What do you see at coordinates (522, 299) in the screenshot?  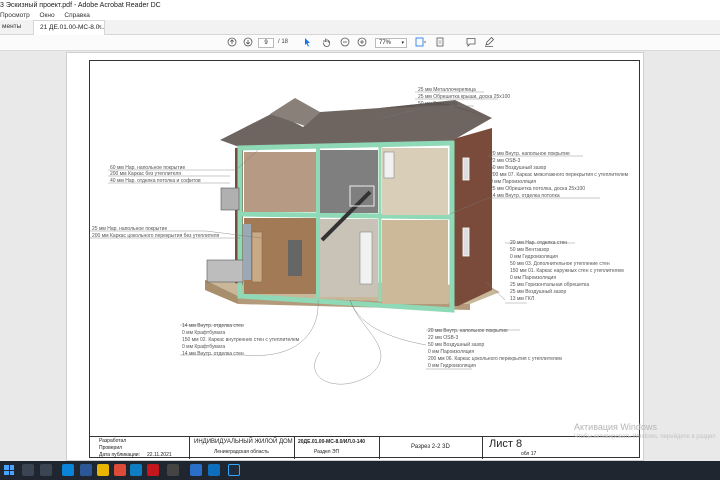 I see `right-wall-callout-line-9: 13 мм ГКЛ` at bounding box center [522, 299].